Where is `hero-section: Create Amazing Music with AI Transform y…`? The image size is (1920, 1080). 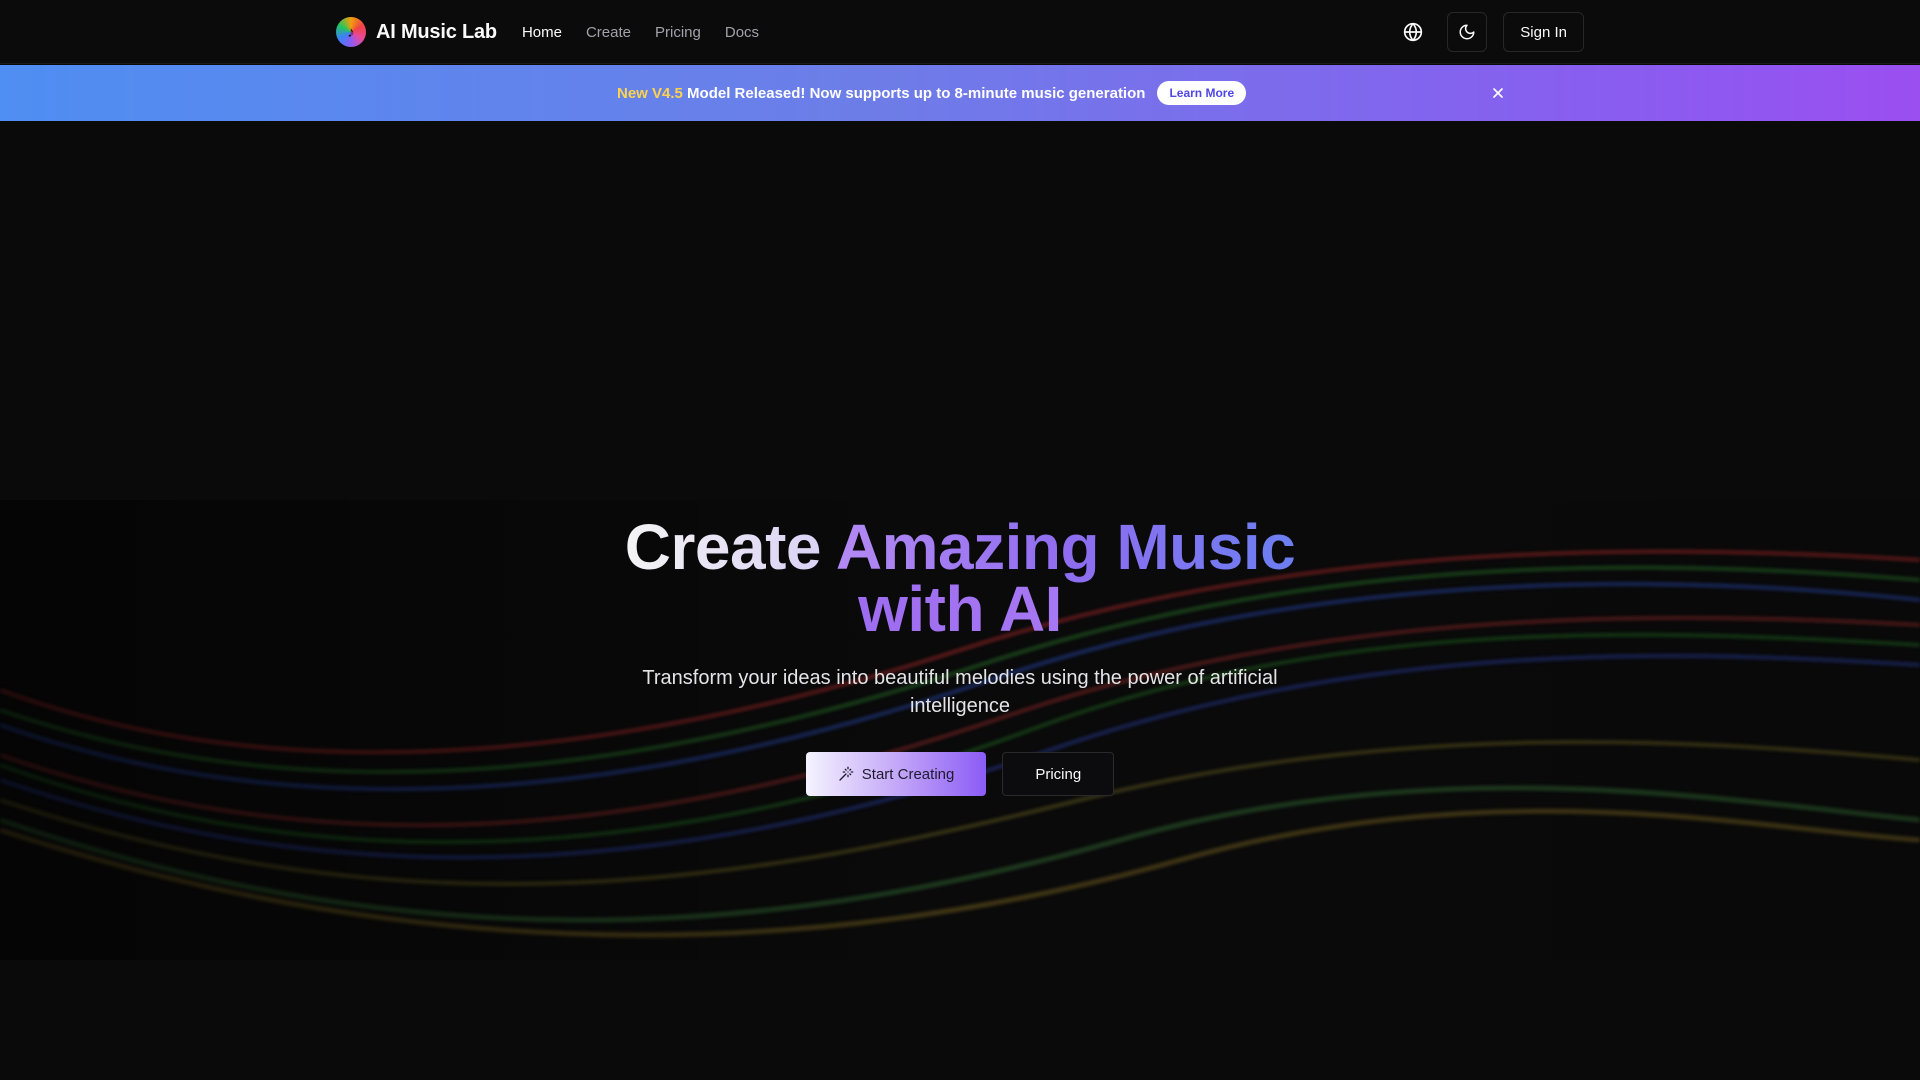
hero-section: Create Amazing Music with AI Transform y… is located at coordinates (960, 655).